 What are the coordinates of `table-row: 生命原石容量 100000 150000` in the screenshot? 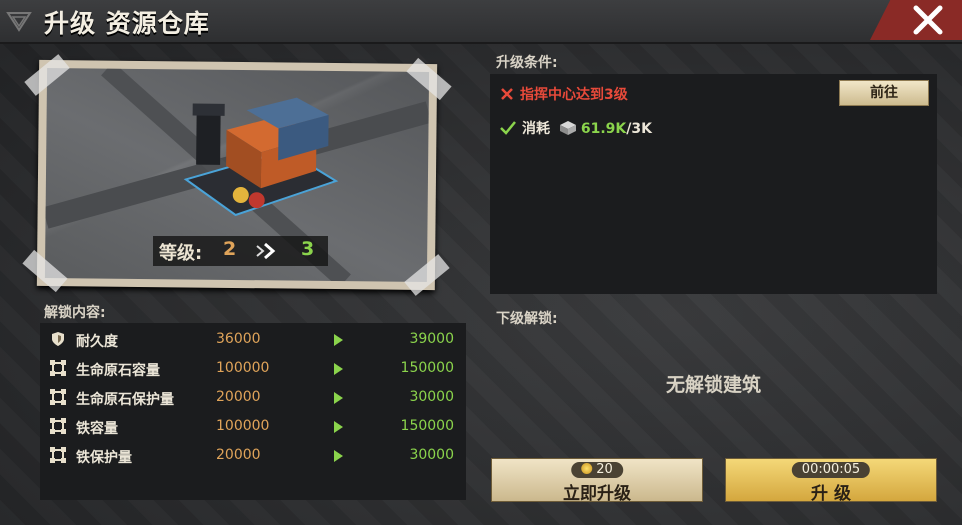 It's located at (253, 369).